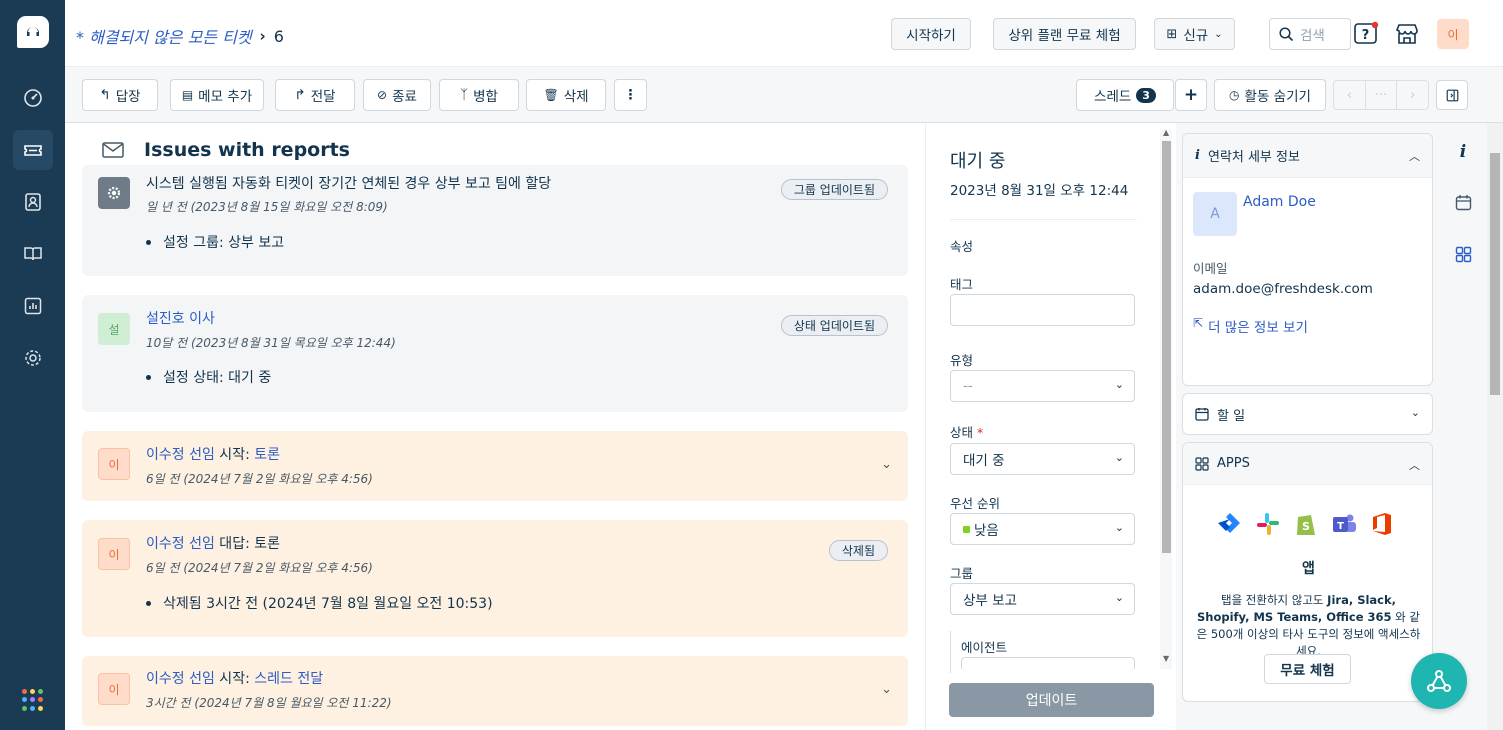 This screenshot has width=1503, height=730. Describe the element at coordinates (1113, 97) in the screenshot. I see `thread-label: 스레드` at that location.